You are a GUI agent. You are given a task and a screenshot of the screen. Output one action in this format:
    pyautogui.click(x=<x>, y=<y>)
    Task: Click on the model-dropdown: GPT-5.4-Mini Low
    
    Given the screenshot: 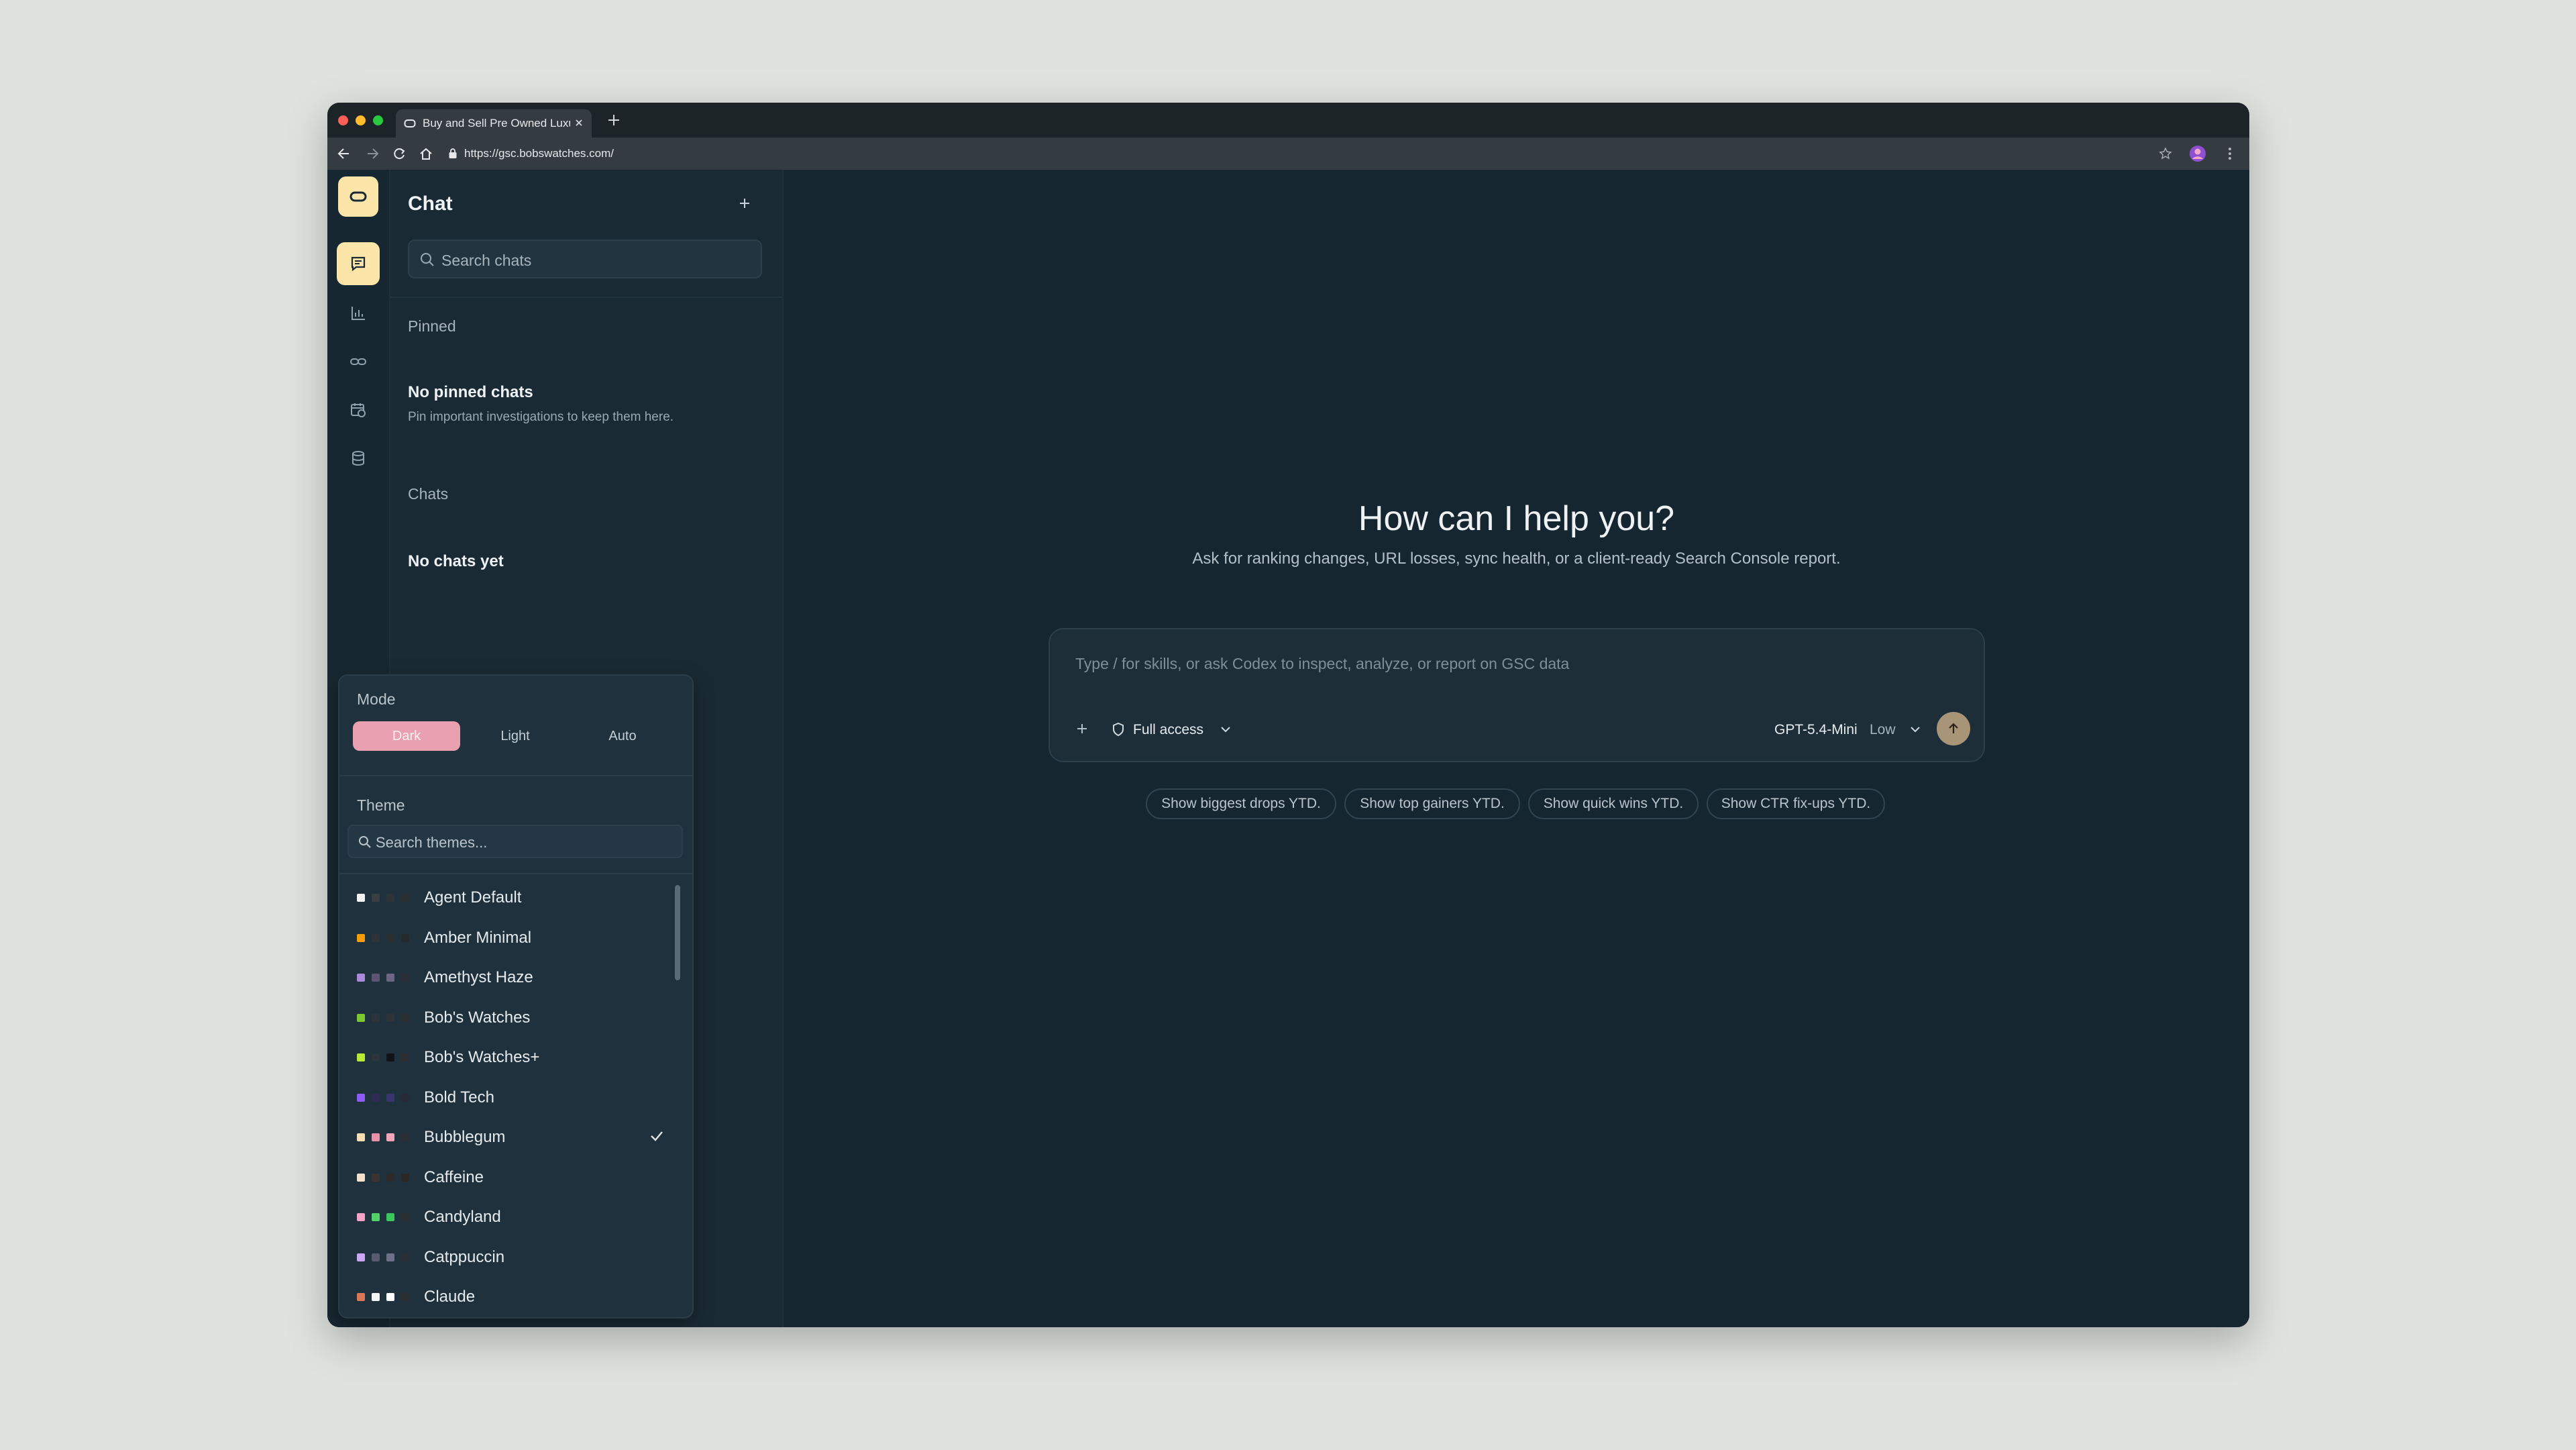 What is the action you would take?
    pyautogui.click(x=1850, y=729)
    